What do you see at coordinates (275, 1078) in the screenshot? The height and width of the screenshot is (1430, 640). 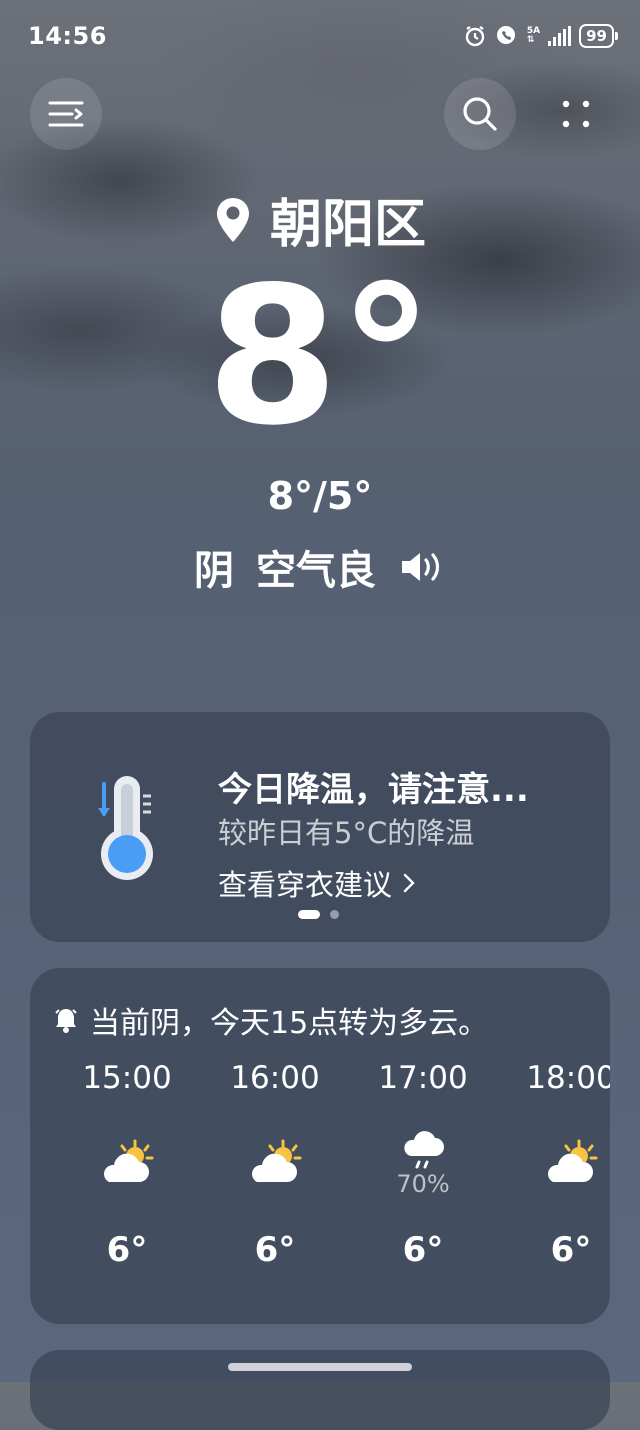 I see `hour-time: 16:00` at bounding box center [275, 1078].